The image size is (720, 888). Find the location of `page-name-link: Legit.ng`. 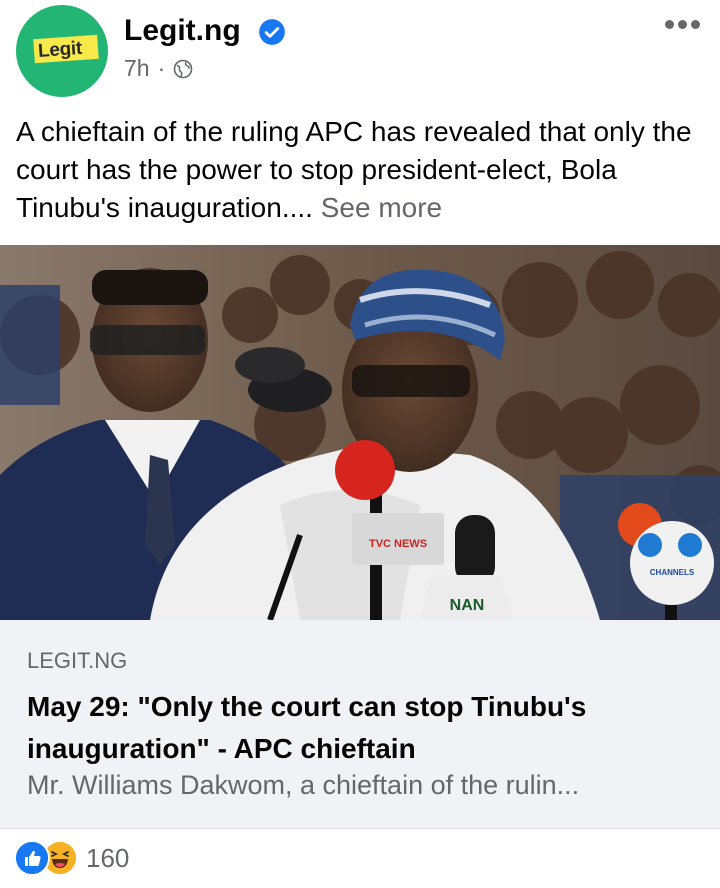

page-name-link: Legit.ng is located at coordinates (182, 31).